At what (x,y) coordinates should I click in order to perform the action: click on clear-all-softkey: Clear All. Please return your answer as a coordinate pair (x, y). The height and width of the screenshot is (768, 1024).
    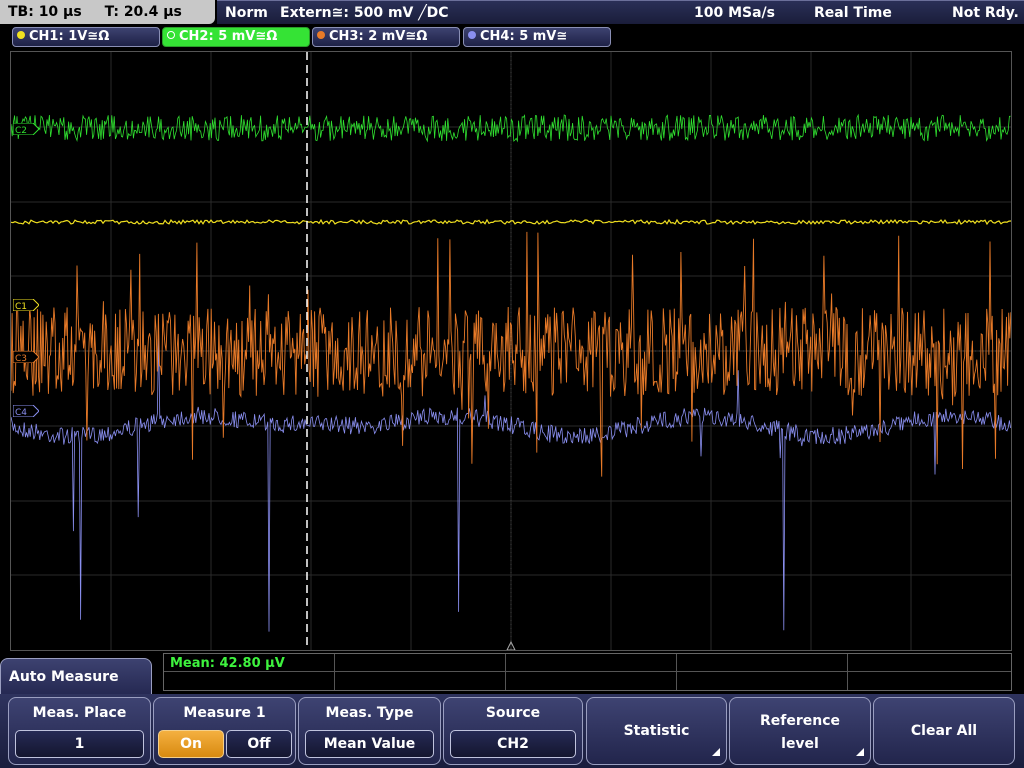
    Looking at the image, I should click on (944, 731).